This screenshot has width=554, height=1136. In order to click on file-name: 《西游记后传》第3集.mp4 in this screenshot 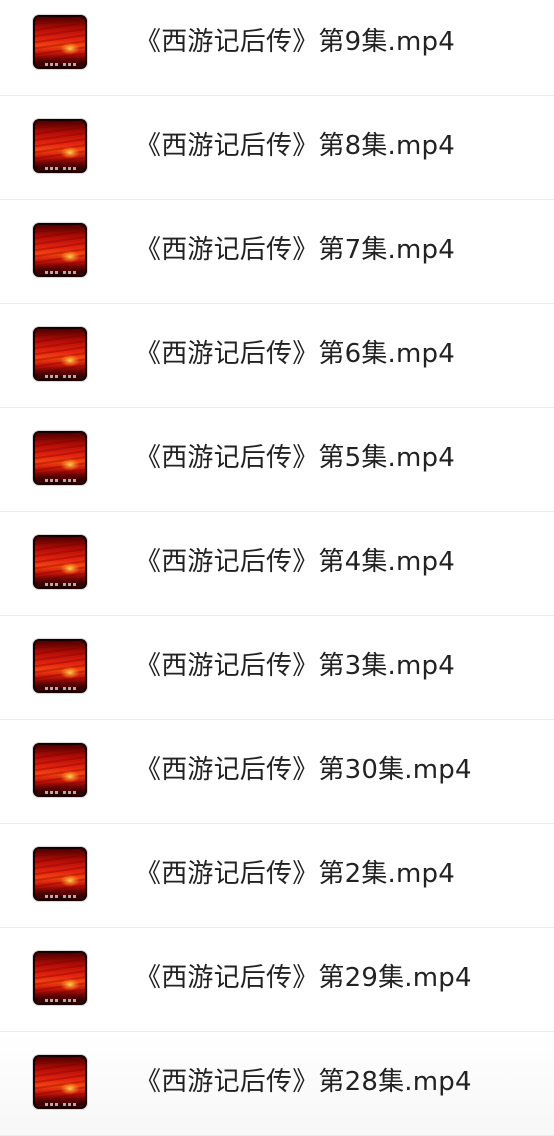, I will do `click(295, 666)`.